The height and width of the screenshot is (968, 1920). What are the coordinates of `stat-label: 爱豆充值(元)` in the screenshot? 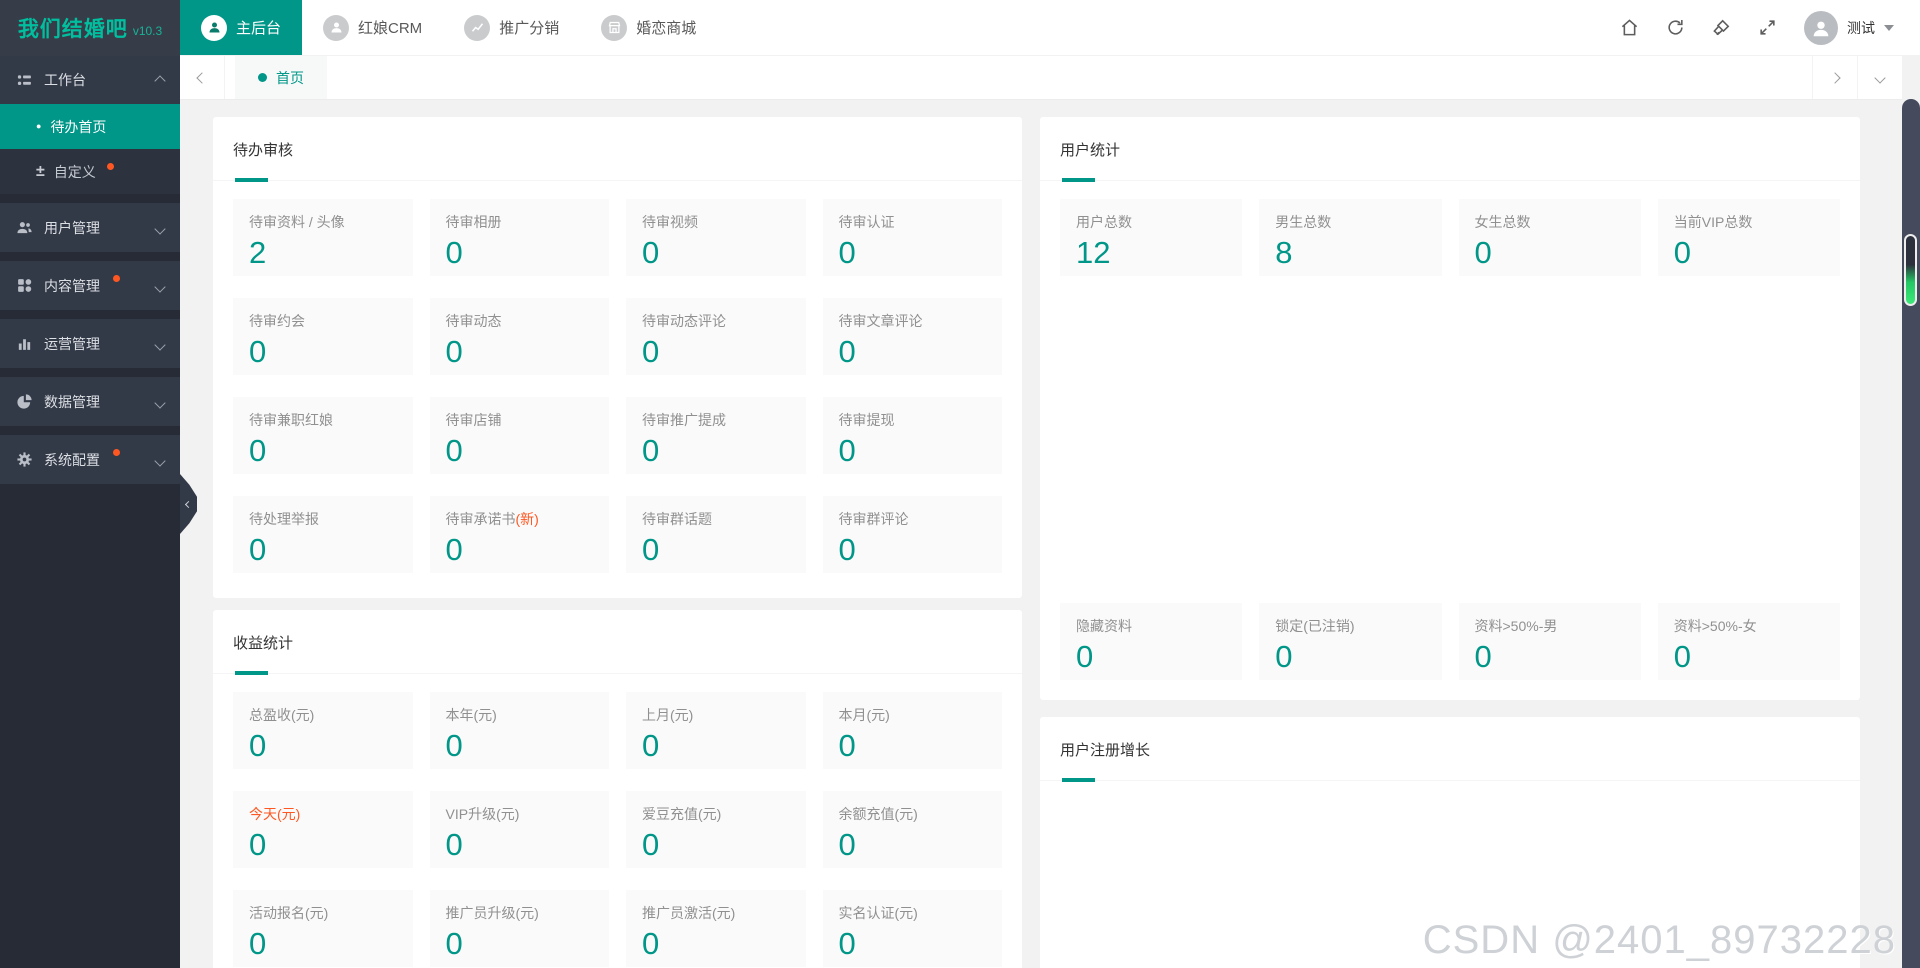 It's located at (682, 814).